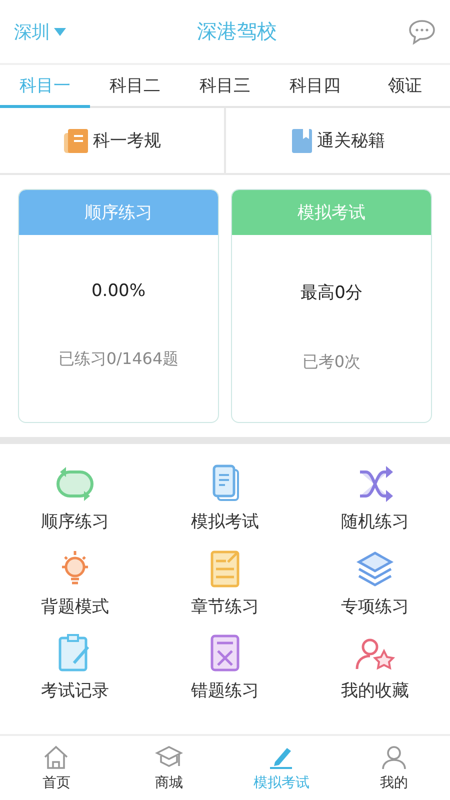 The width and height of the screenshot is (450, 800). Describe the element at coordinates (56, 757) in the screenshot. I see `home-icon` at that location.